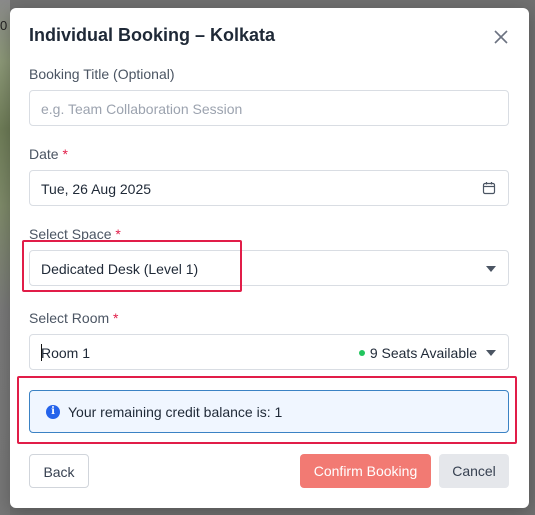 This screenshot has height=515, width=535. I want to click on booking-title-label: Booking Title (Optional), so click(102, 74).